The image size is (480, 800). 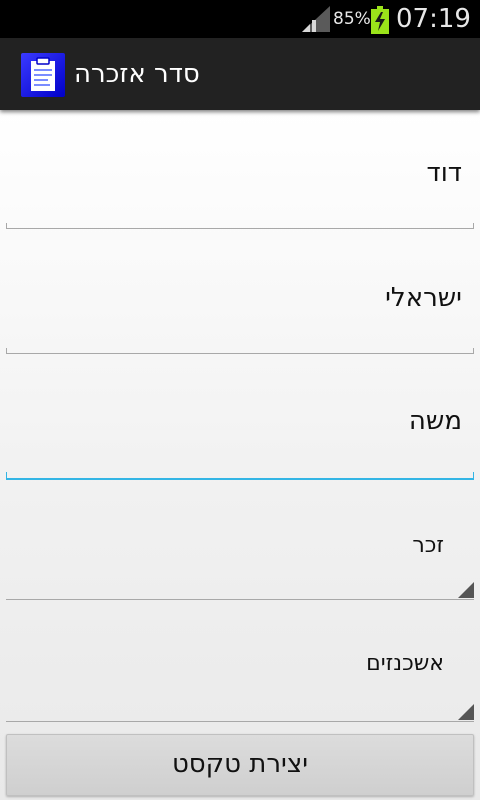 What do you see at coordinates (423, 298) in the screenshot?
I see `last-name-value: ישראלי` at bounding box center [423, 298].